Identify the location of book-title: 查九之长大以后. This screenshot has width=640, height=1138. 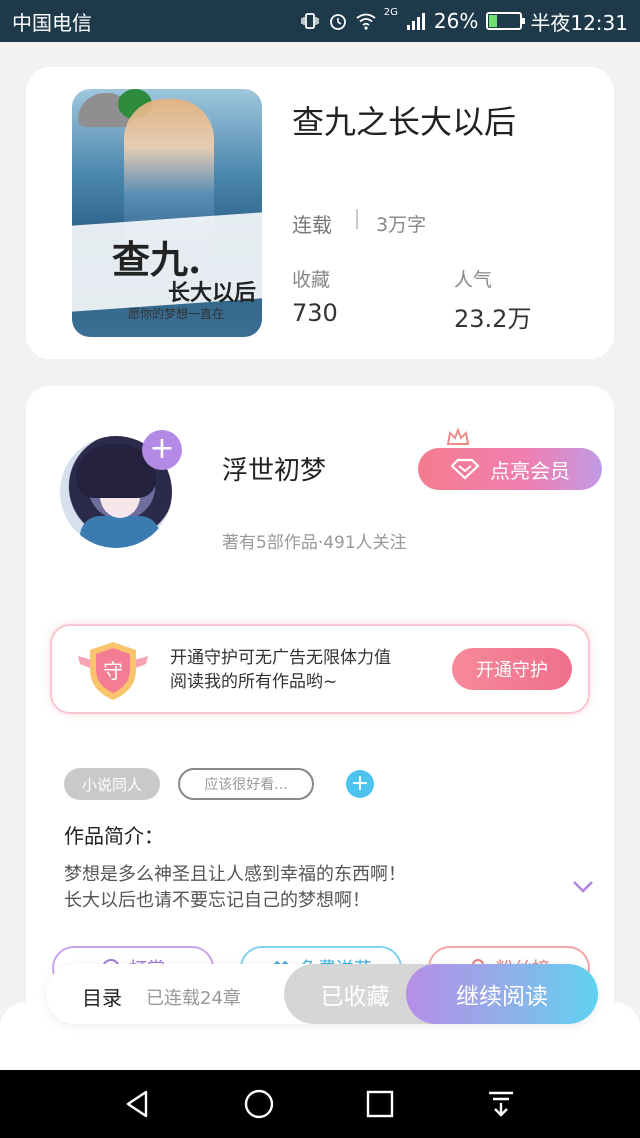
(404, 122).